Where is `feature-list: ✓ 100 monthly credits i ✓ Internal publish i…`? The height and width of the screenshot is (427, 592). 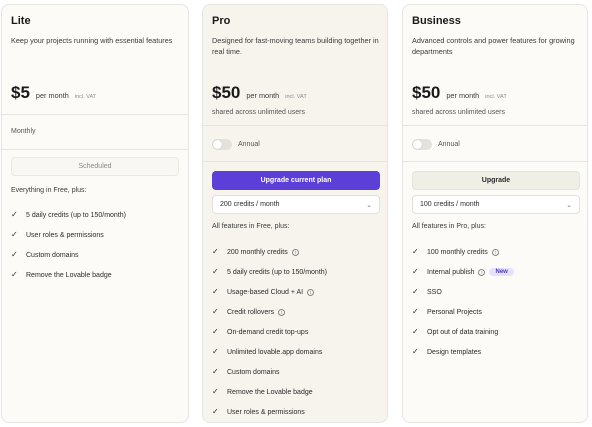 feature-list: ✓ 100 monthly credits i ✓ Internal publish i… is located at coordinates (463, 302).